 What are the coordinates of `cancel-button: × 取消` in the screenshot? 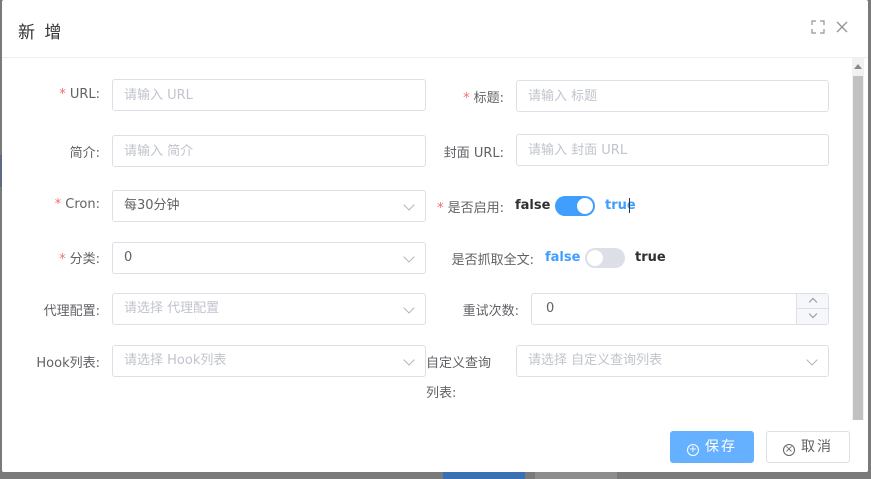 It's located at (808, 447).